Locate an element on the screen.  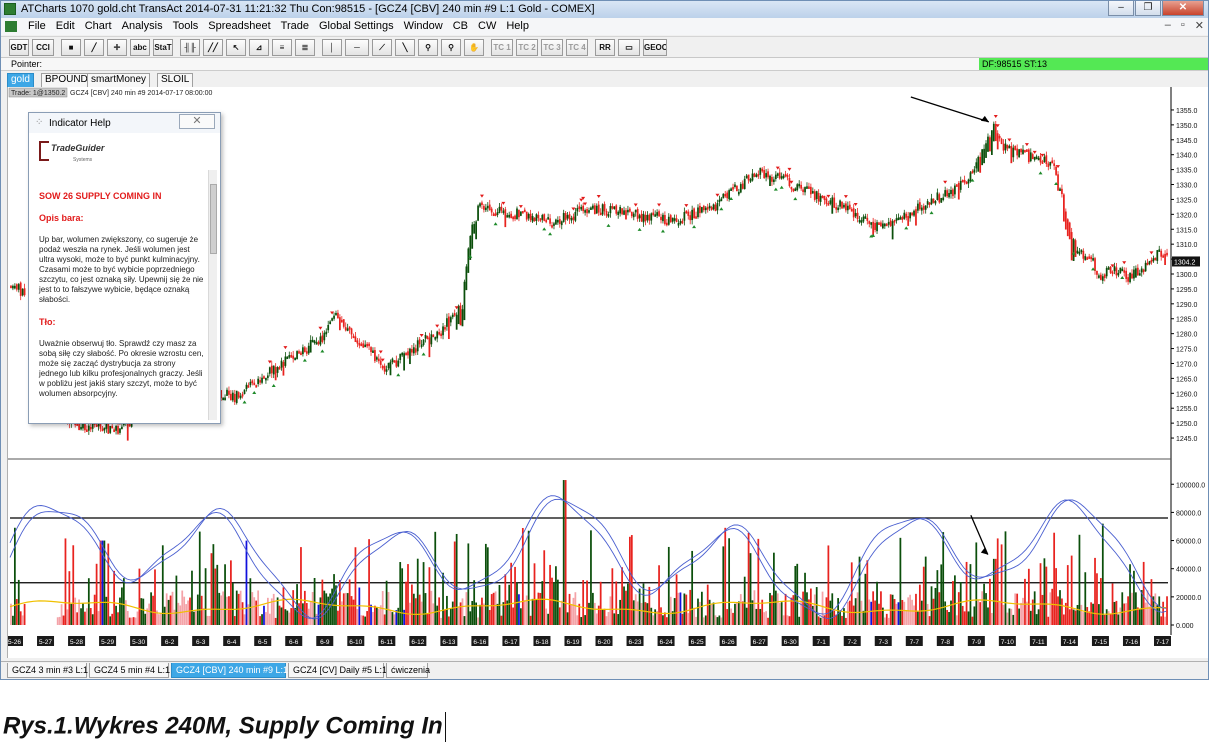
tool-stat-button: StaT is located at coordinates (163, 47).